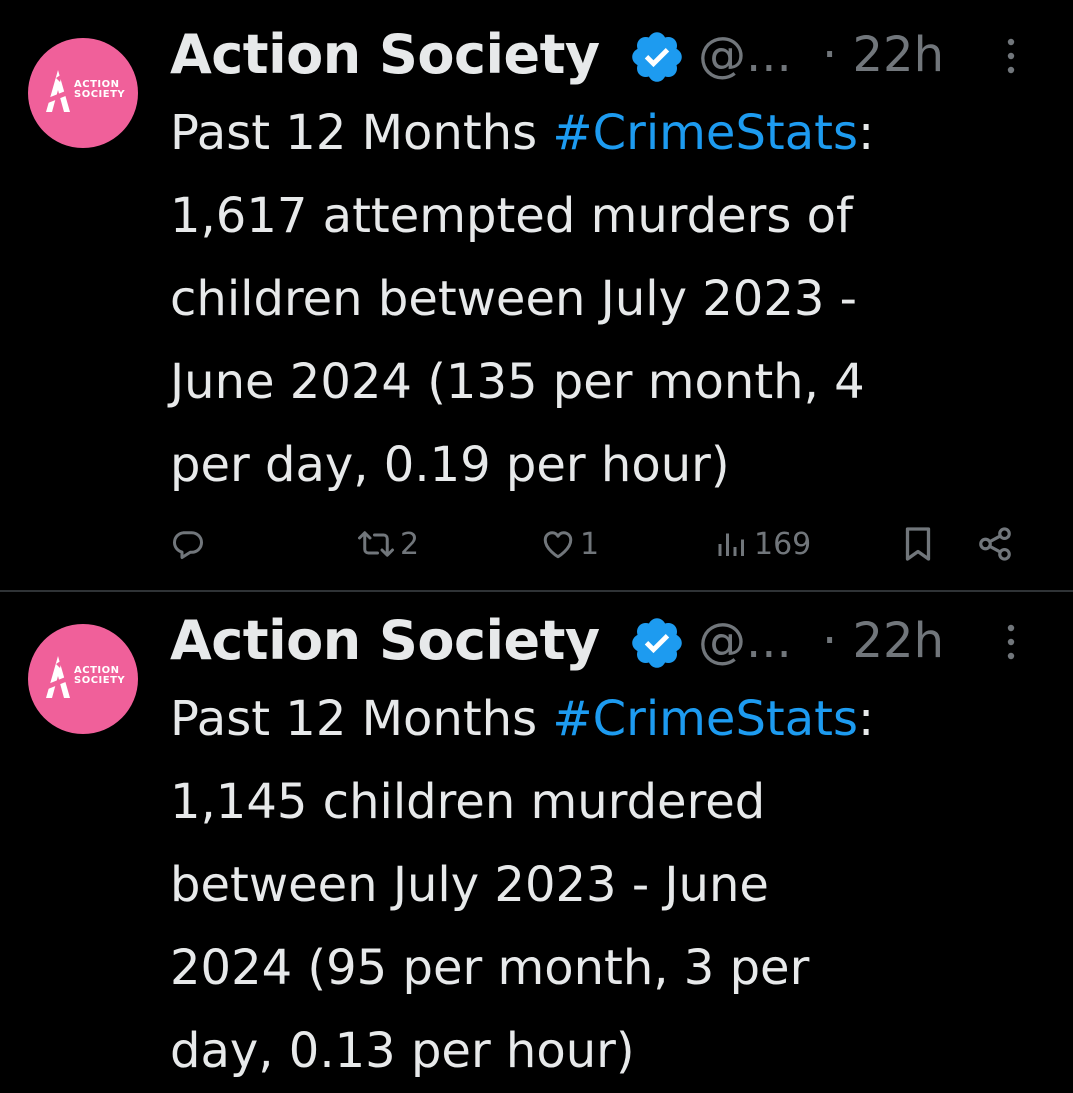 Image resolution: width=1073 pixels, height=1093 pixels. I want to click on share-button, so click(995, 544).